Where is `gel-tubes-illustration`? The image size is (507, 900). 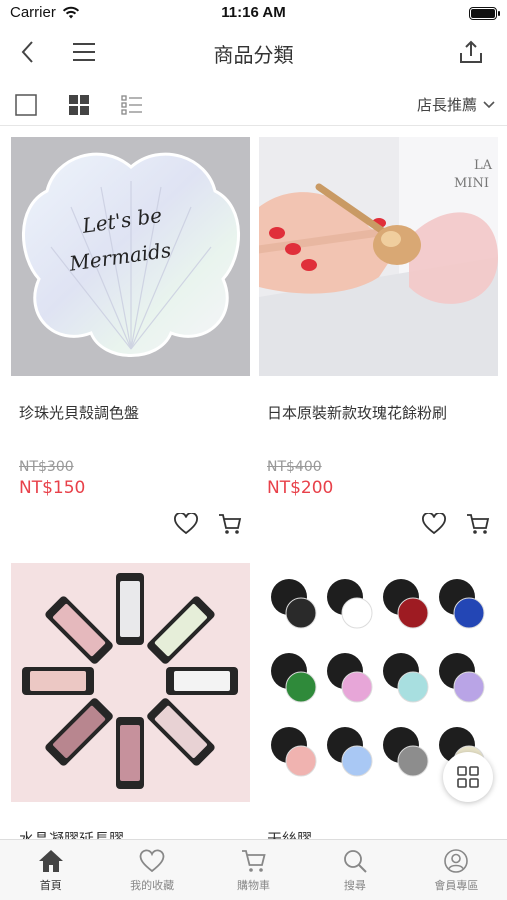
gel-tubes-illustration is located at coordinates (130, 681).